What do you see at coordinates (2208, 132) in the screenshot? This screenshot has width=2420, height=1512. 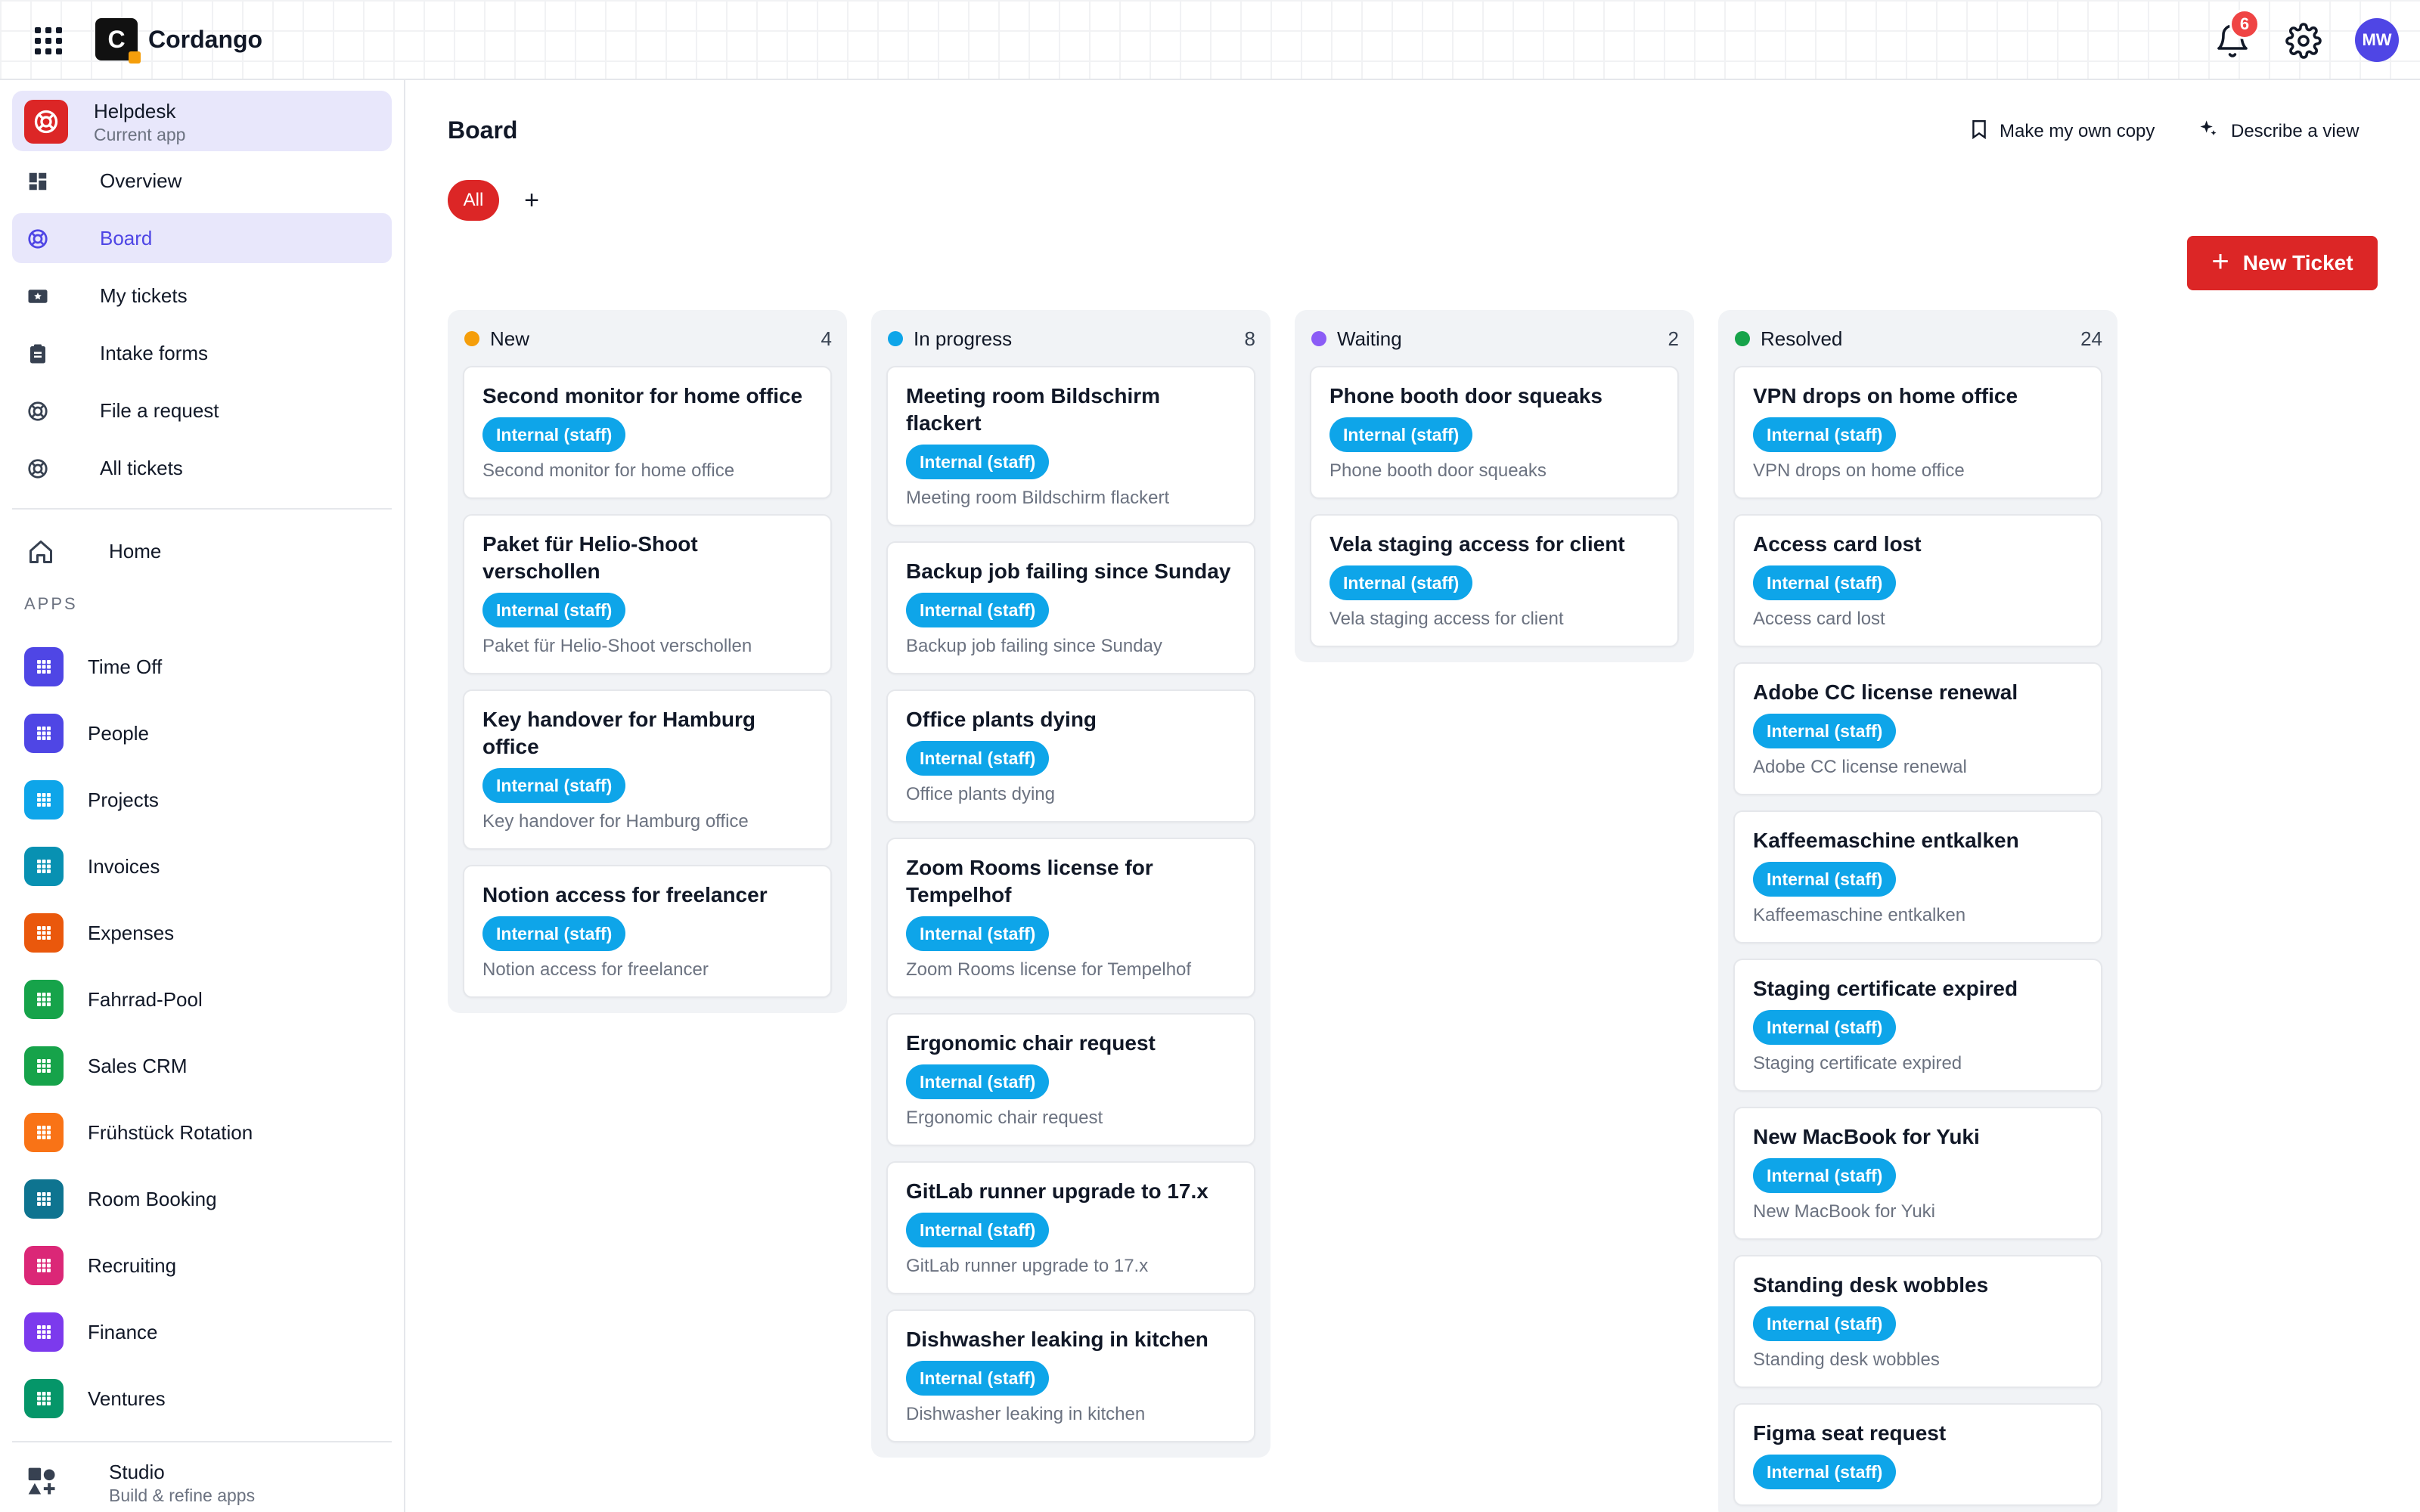 I see `sparkle-icon` at bounding box center [2208, 132].